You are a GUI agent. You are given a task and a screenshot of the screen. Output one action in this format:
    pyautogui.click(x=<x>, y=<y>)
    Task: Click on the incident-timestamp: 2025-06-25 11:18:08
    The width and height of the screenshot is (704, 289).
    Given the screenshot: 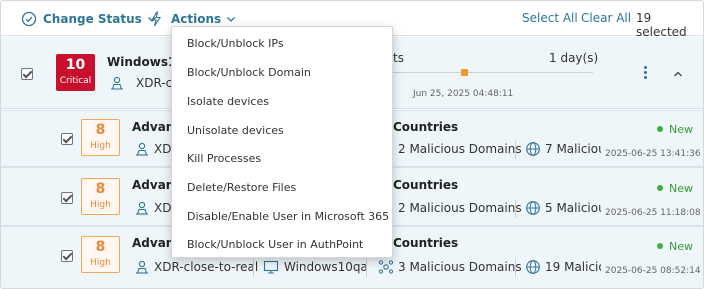 What is the action you would take?
    pyautogui.click(x=653, y=213)
    